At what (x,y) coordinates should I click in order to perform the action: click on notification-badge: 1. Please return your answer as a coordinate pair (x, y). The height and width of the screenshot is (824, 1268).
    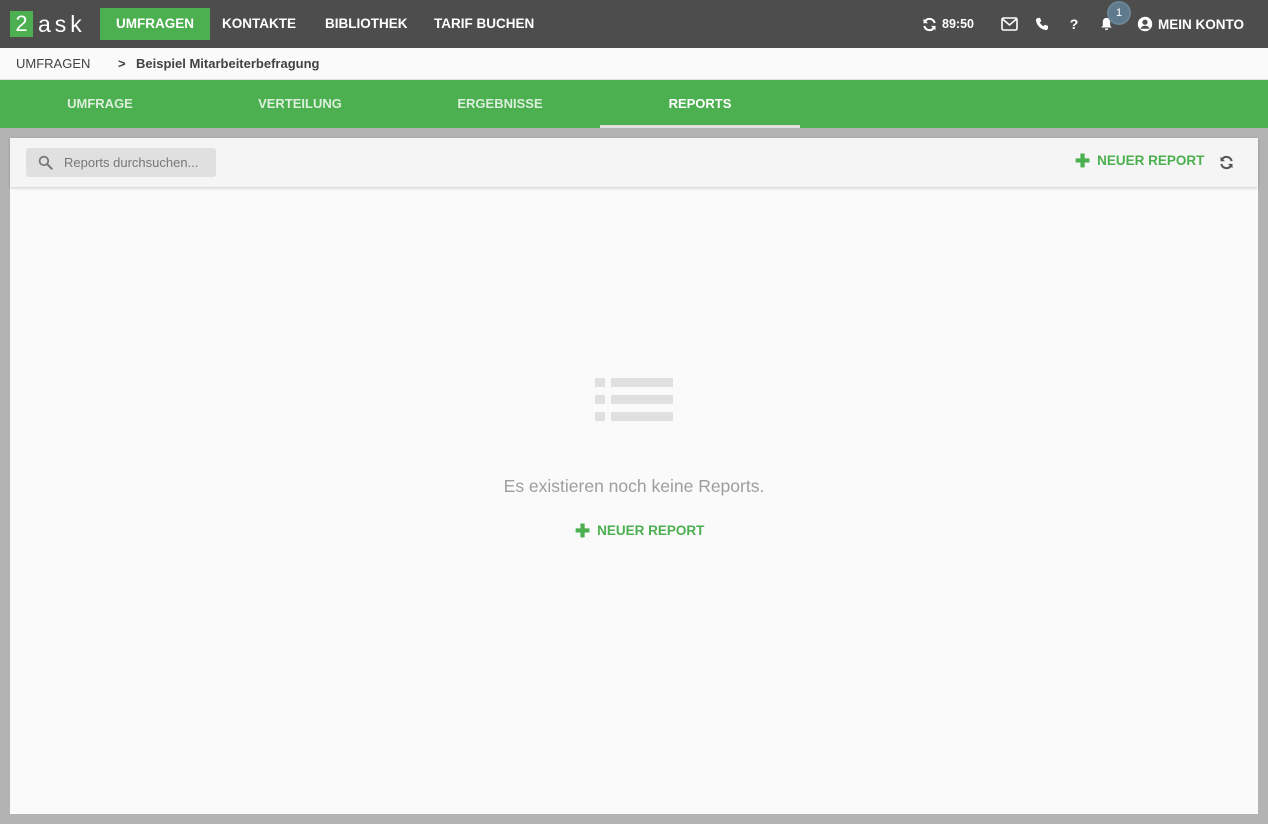
    Looking at the image, I should click on (1119, 13).